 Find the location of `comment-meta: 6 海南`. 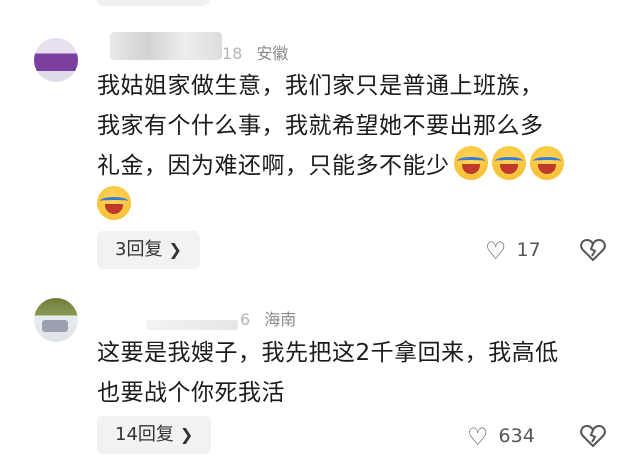

comment-meta: 6 海南 is located at coordinates (268, 318).